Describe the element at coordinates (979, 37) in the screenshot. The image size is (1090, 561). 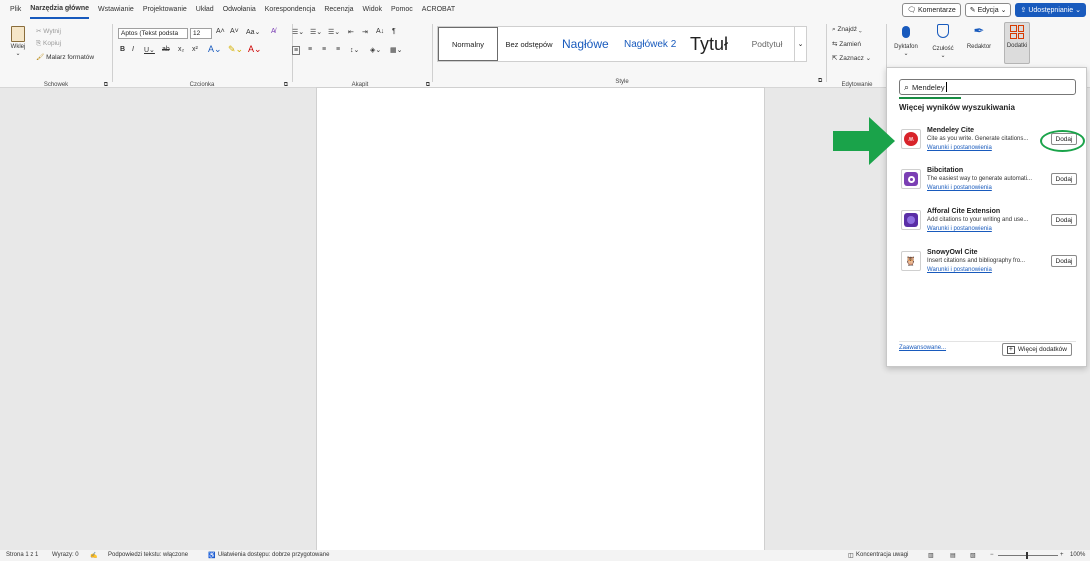
I see `editor-button: ✒ Redaktor` at that location.